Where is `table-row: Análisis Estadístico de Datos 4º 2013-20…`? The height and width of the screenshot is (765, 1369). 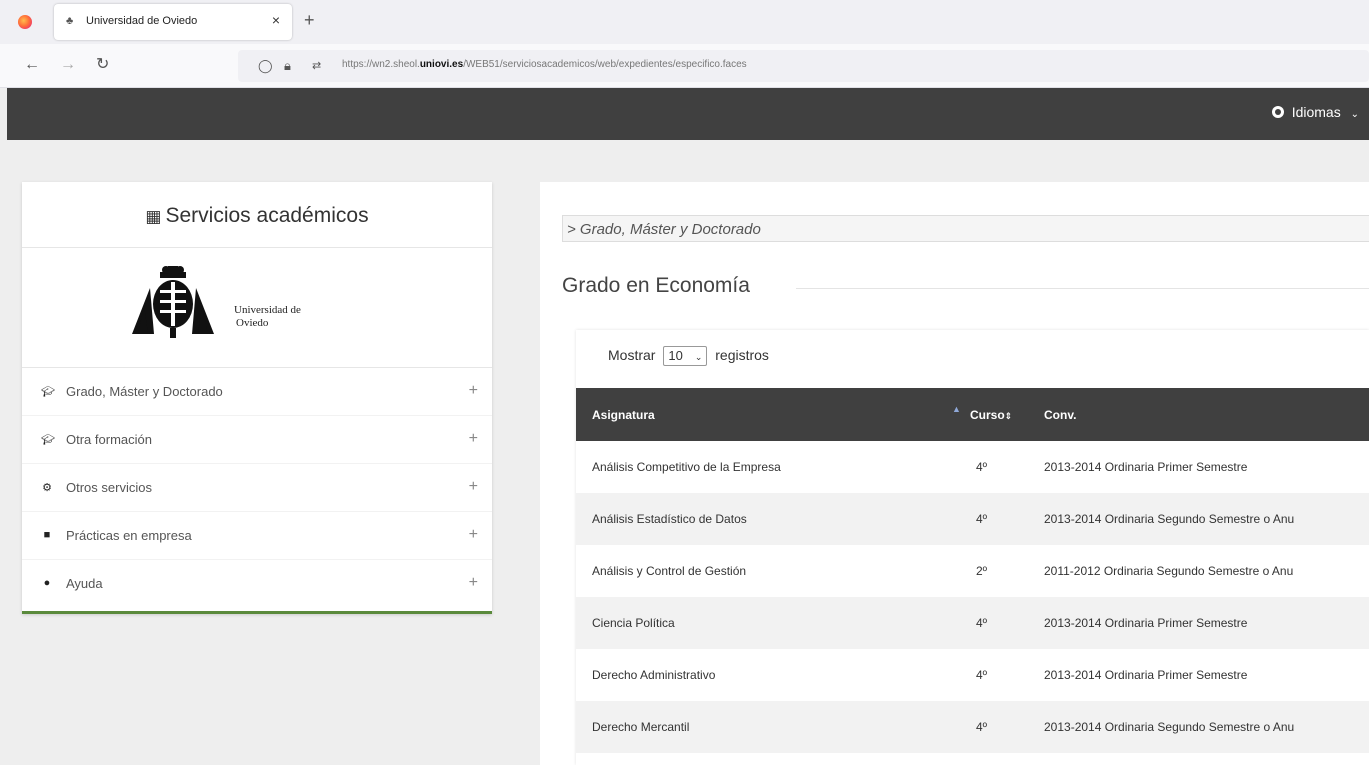 table-row: Análisis Estadístico de Datos 4º 2013-20… is located at coordinates (972, 519).